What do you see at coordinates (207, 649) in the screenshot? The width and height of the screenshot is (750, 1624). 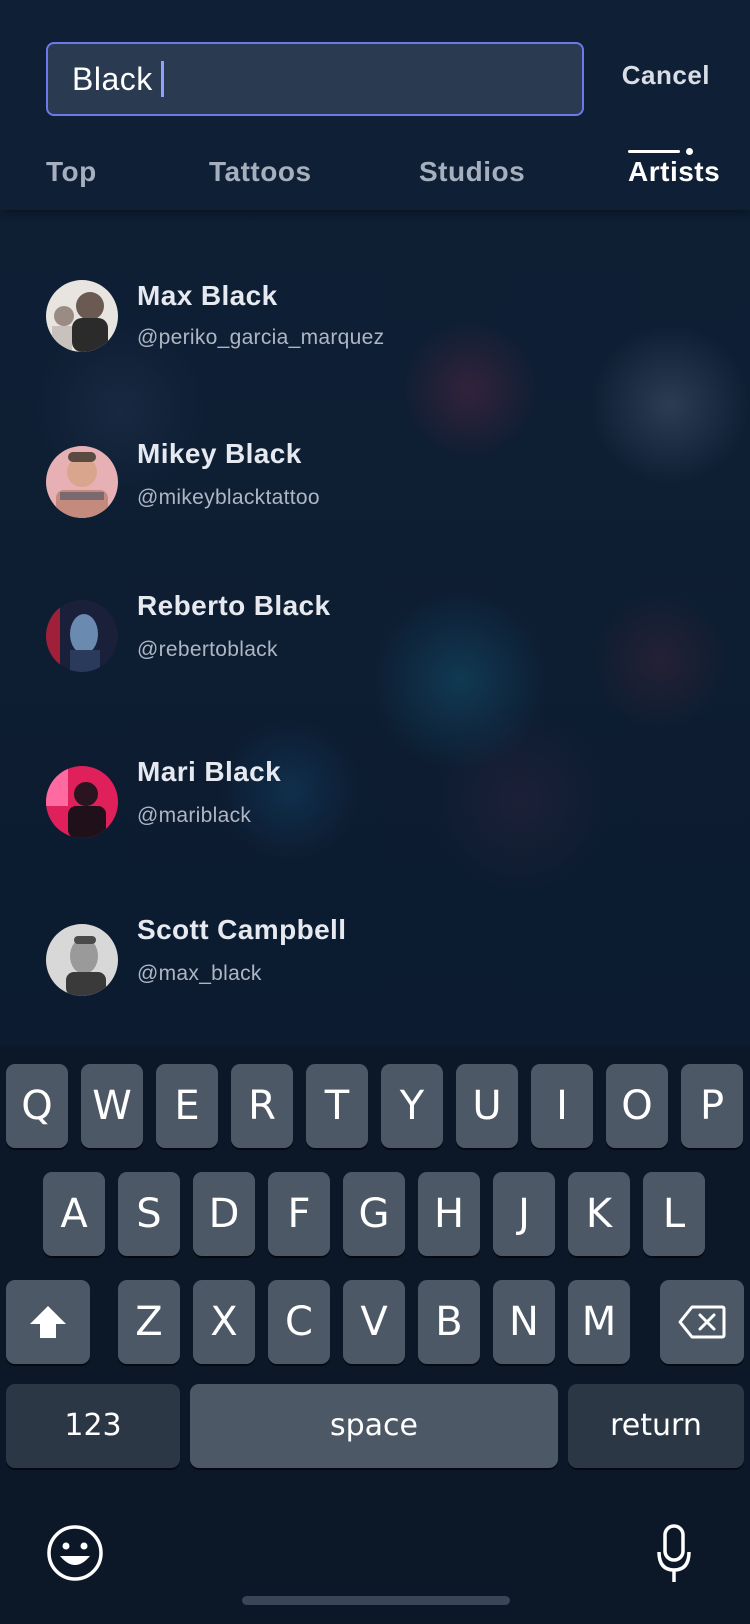 I see `artist-handle: @rebertoblack` at bounding box center [207, 649].